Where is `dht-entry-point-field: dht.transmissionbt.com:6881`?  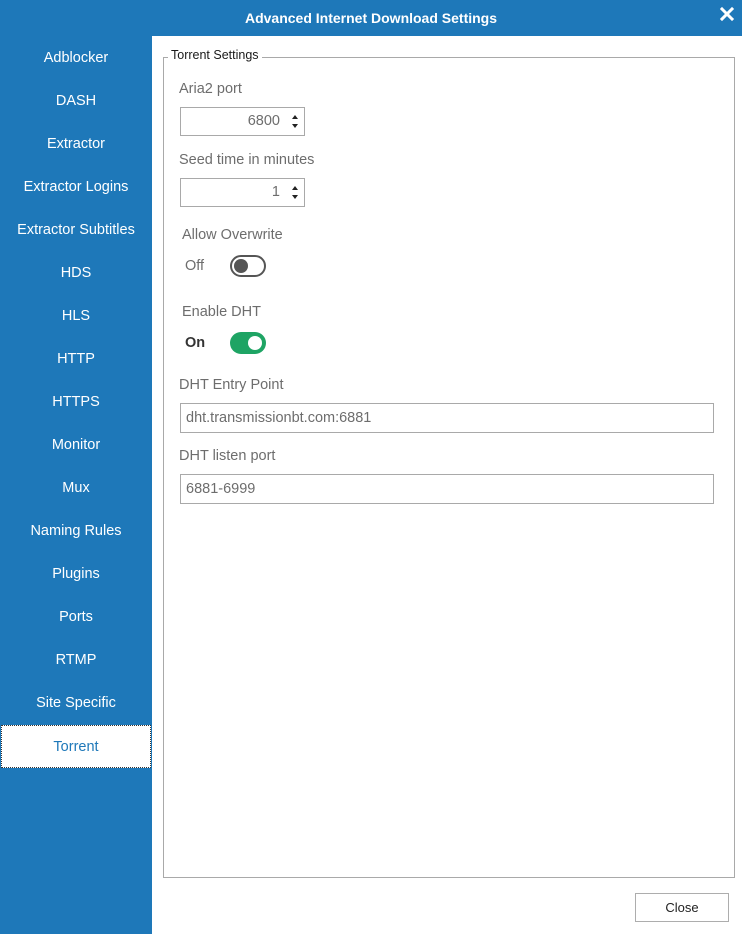 dht-entry-point-field: dht.transmissionbt.com:6881 is located at coordinates (447, 418).